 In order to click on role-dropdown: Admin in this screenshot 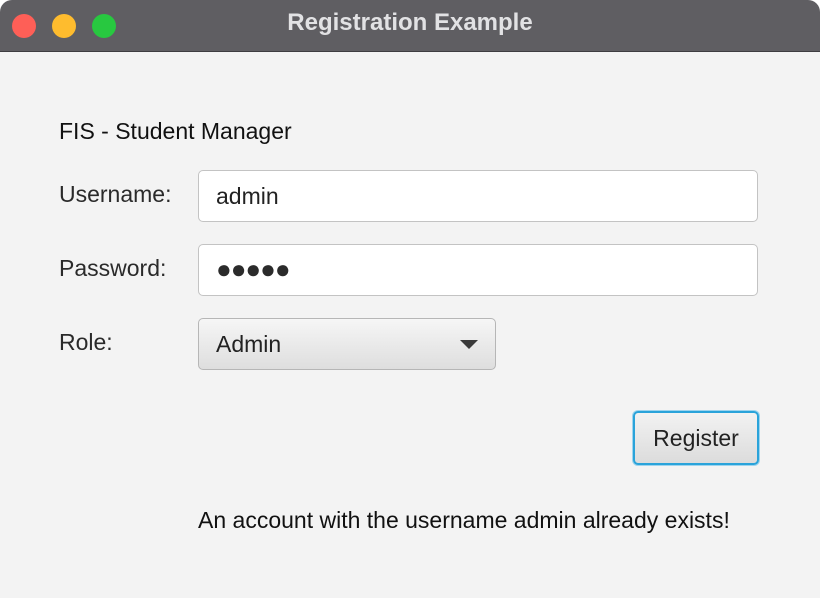, I will do `click(347, 344)`.